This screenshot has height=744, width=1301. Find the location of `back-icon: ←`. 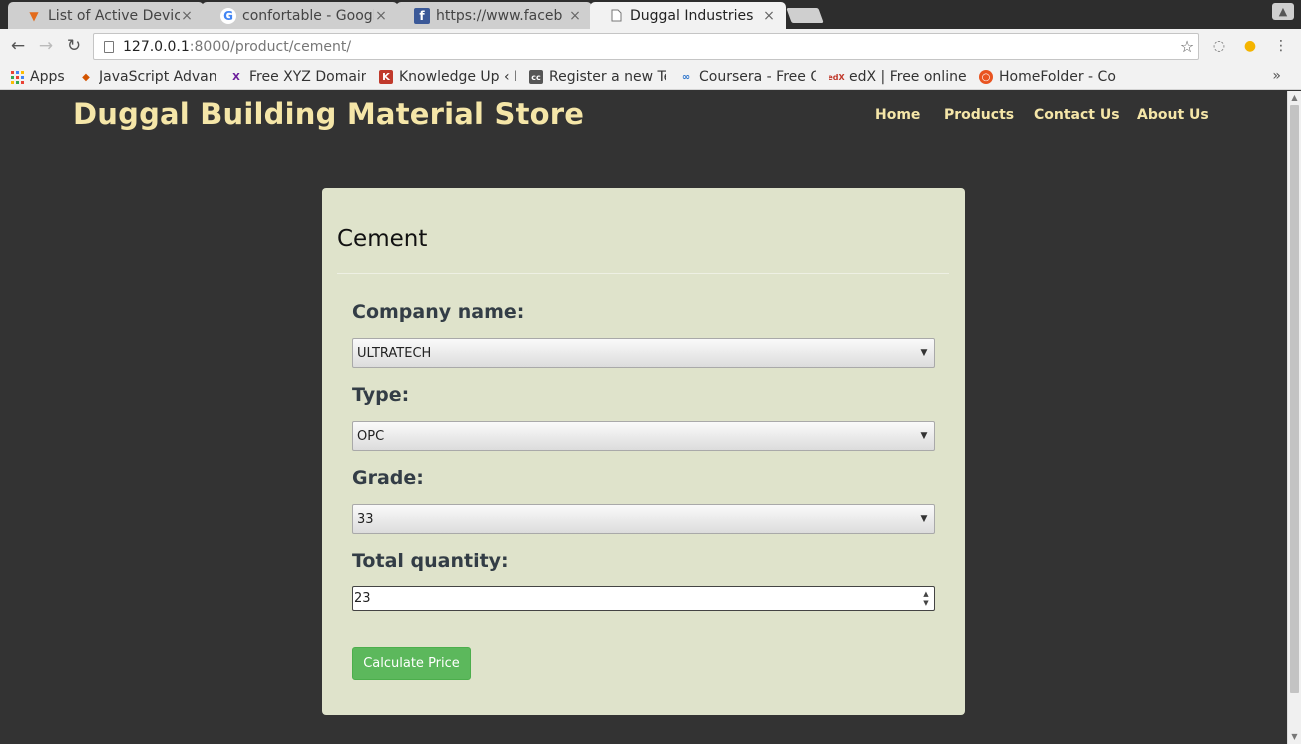

back-icon: ← is located at coordinates (18, 46).